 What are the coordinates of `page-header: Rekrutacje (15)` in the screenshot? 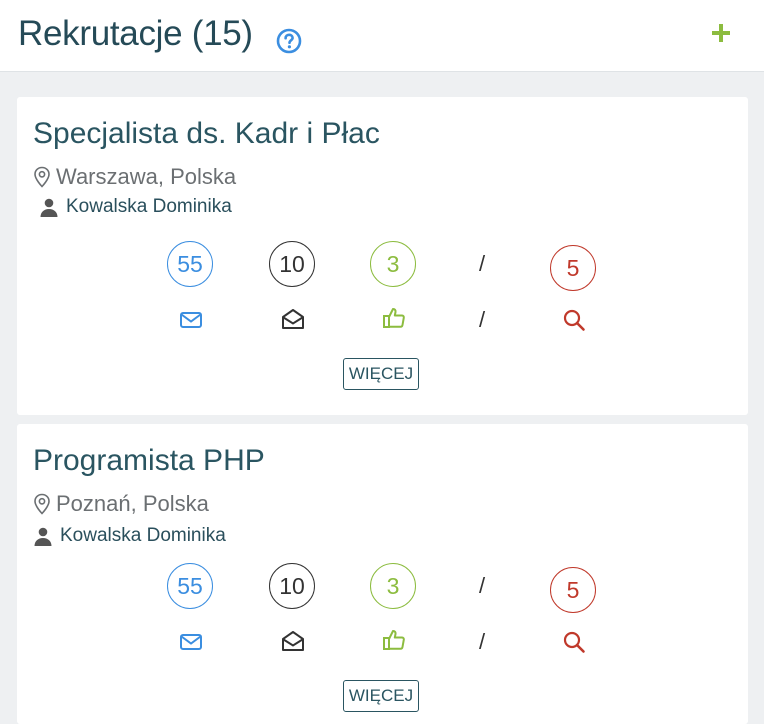 It's located at (382, 36).